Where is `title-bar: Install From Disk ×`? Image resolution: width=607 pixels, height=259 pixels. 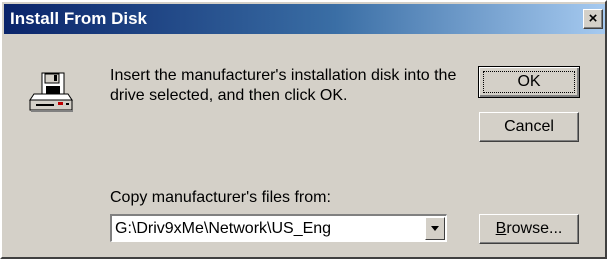 title-bar: Install From Disk × is located at coordinates (304, 19).